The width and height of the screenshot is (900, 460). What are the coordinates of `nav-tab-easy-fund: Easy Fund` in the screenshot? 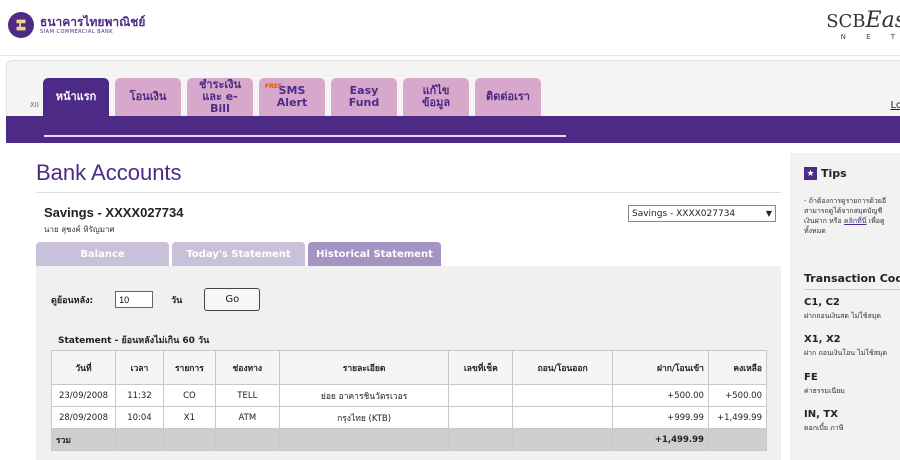 It's located at (364, 97).